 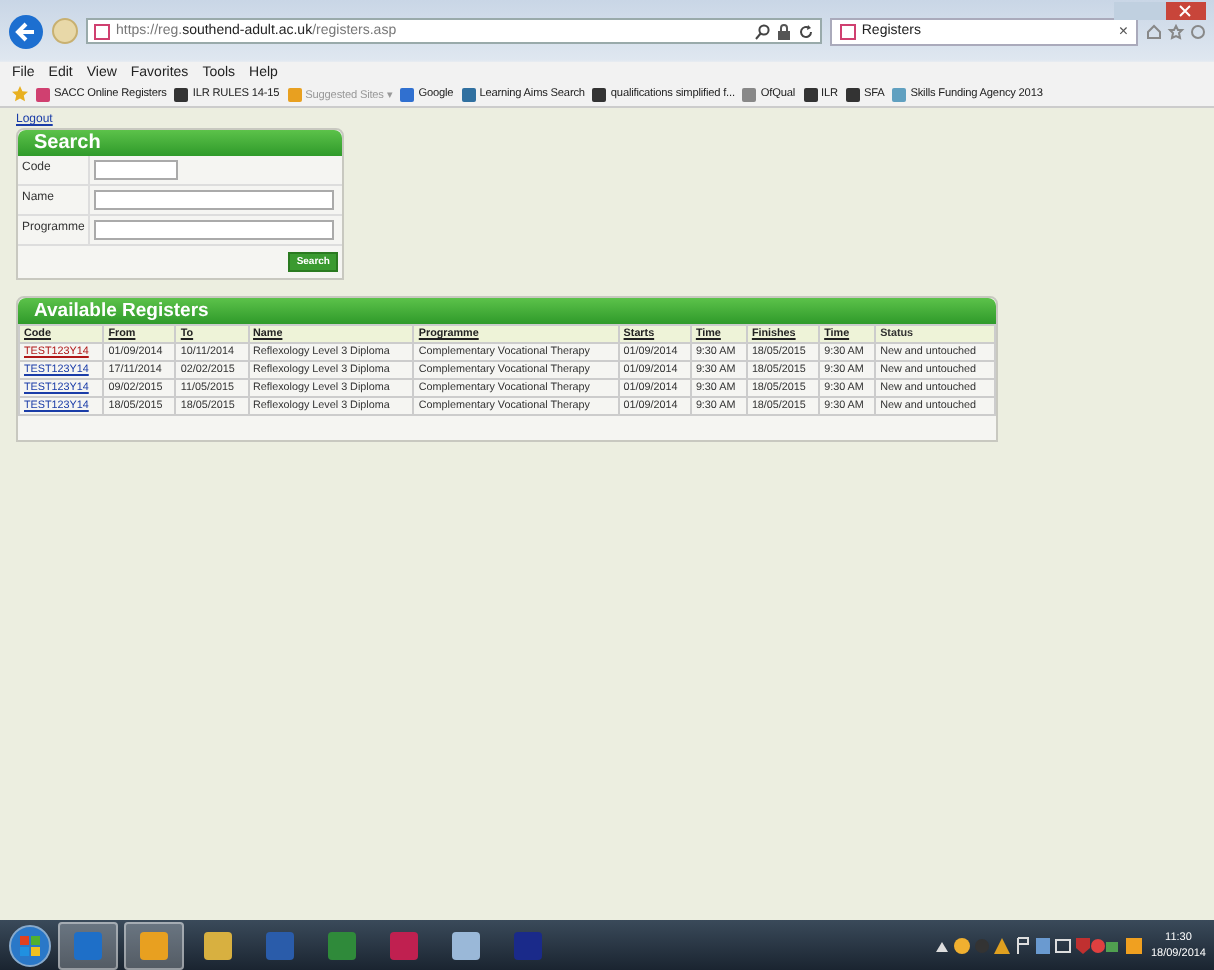 What do you see at coordinates (1123, 31) in the screenshot?
I see `close-tab-button: ×` at bounding box center [1123, 31].